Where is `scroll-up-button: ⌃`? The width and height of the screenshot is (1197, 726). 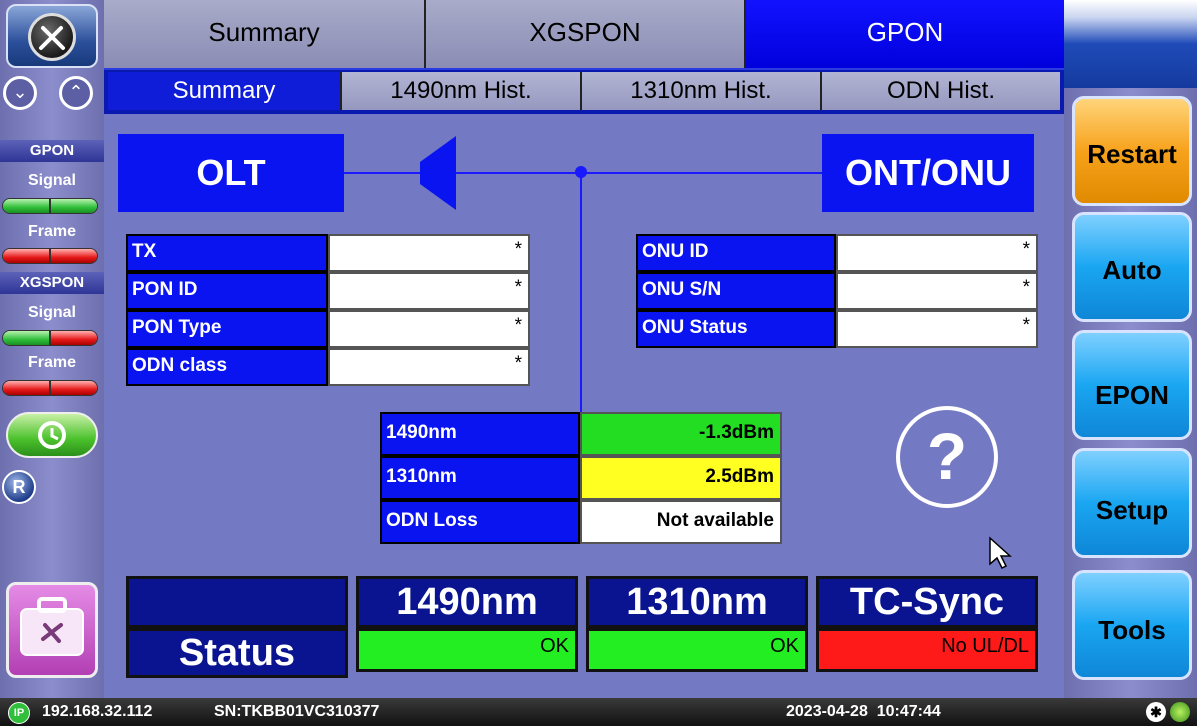
scroll-up-button: ⌃ is located at coordinates (76, 93).